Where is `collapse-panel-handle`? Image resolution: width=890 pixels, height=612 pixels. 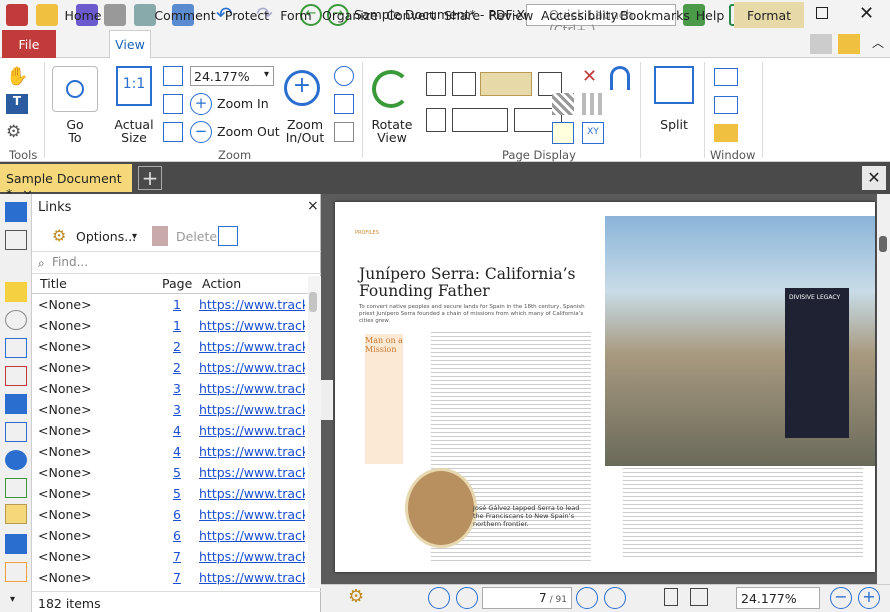
collapse-panel-handle is located at coordinates (327, 400).